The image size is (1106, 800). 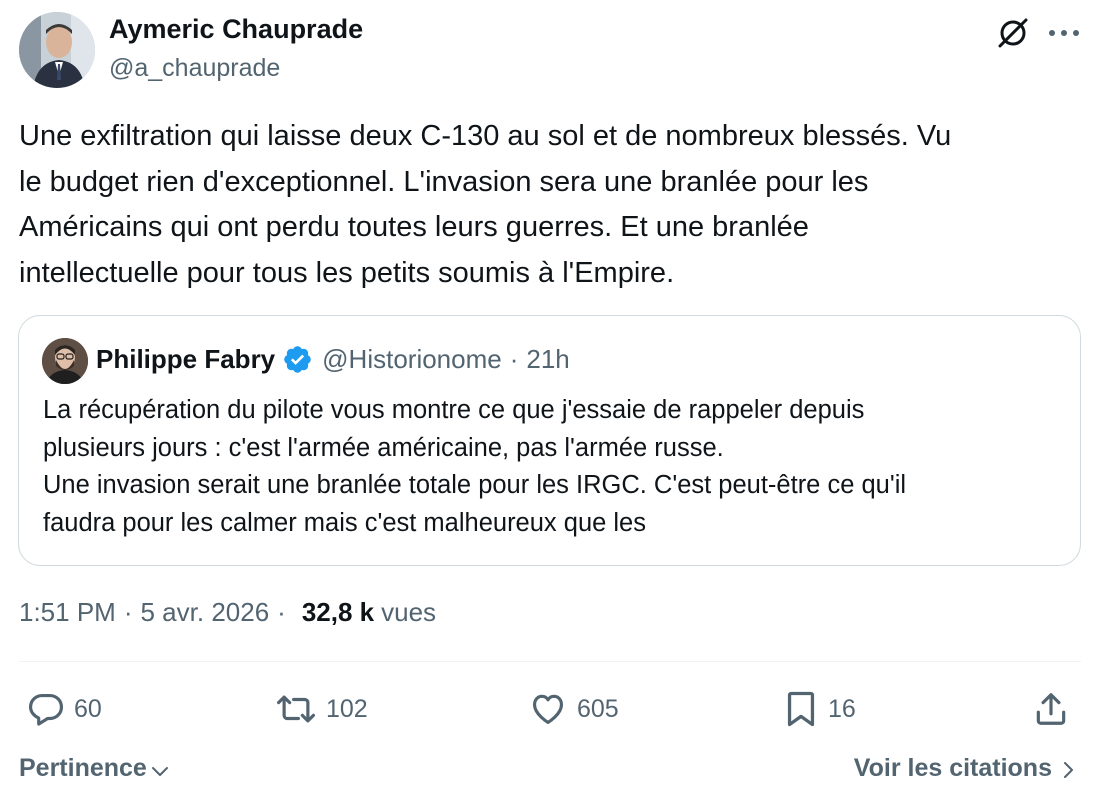 I want to click on reply-count: 60, so click(x=88, y=708).